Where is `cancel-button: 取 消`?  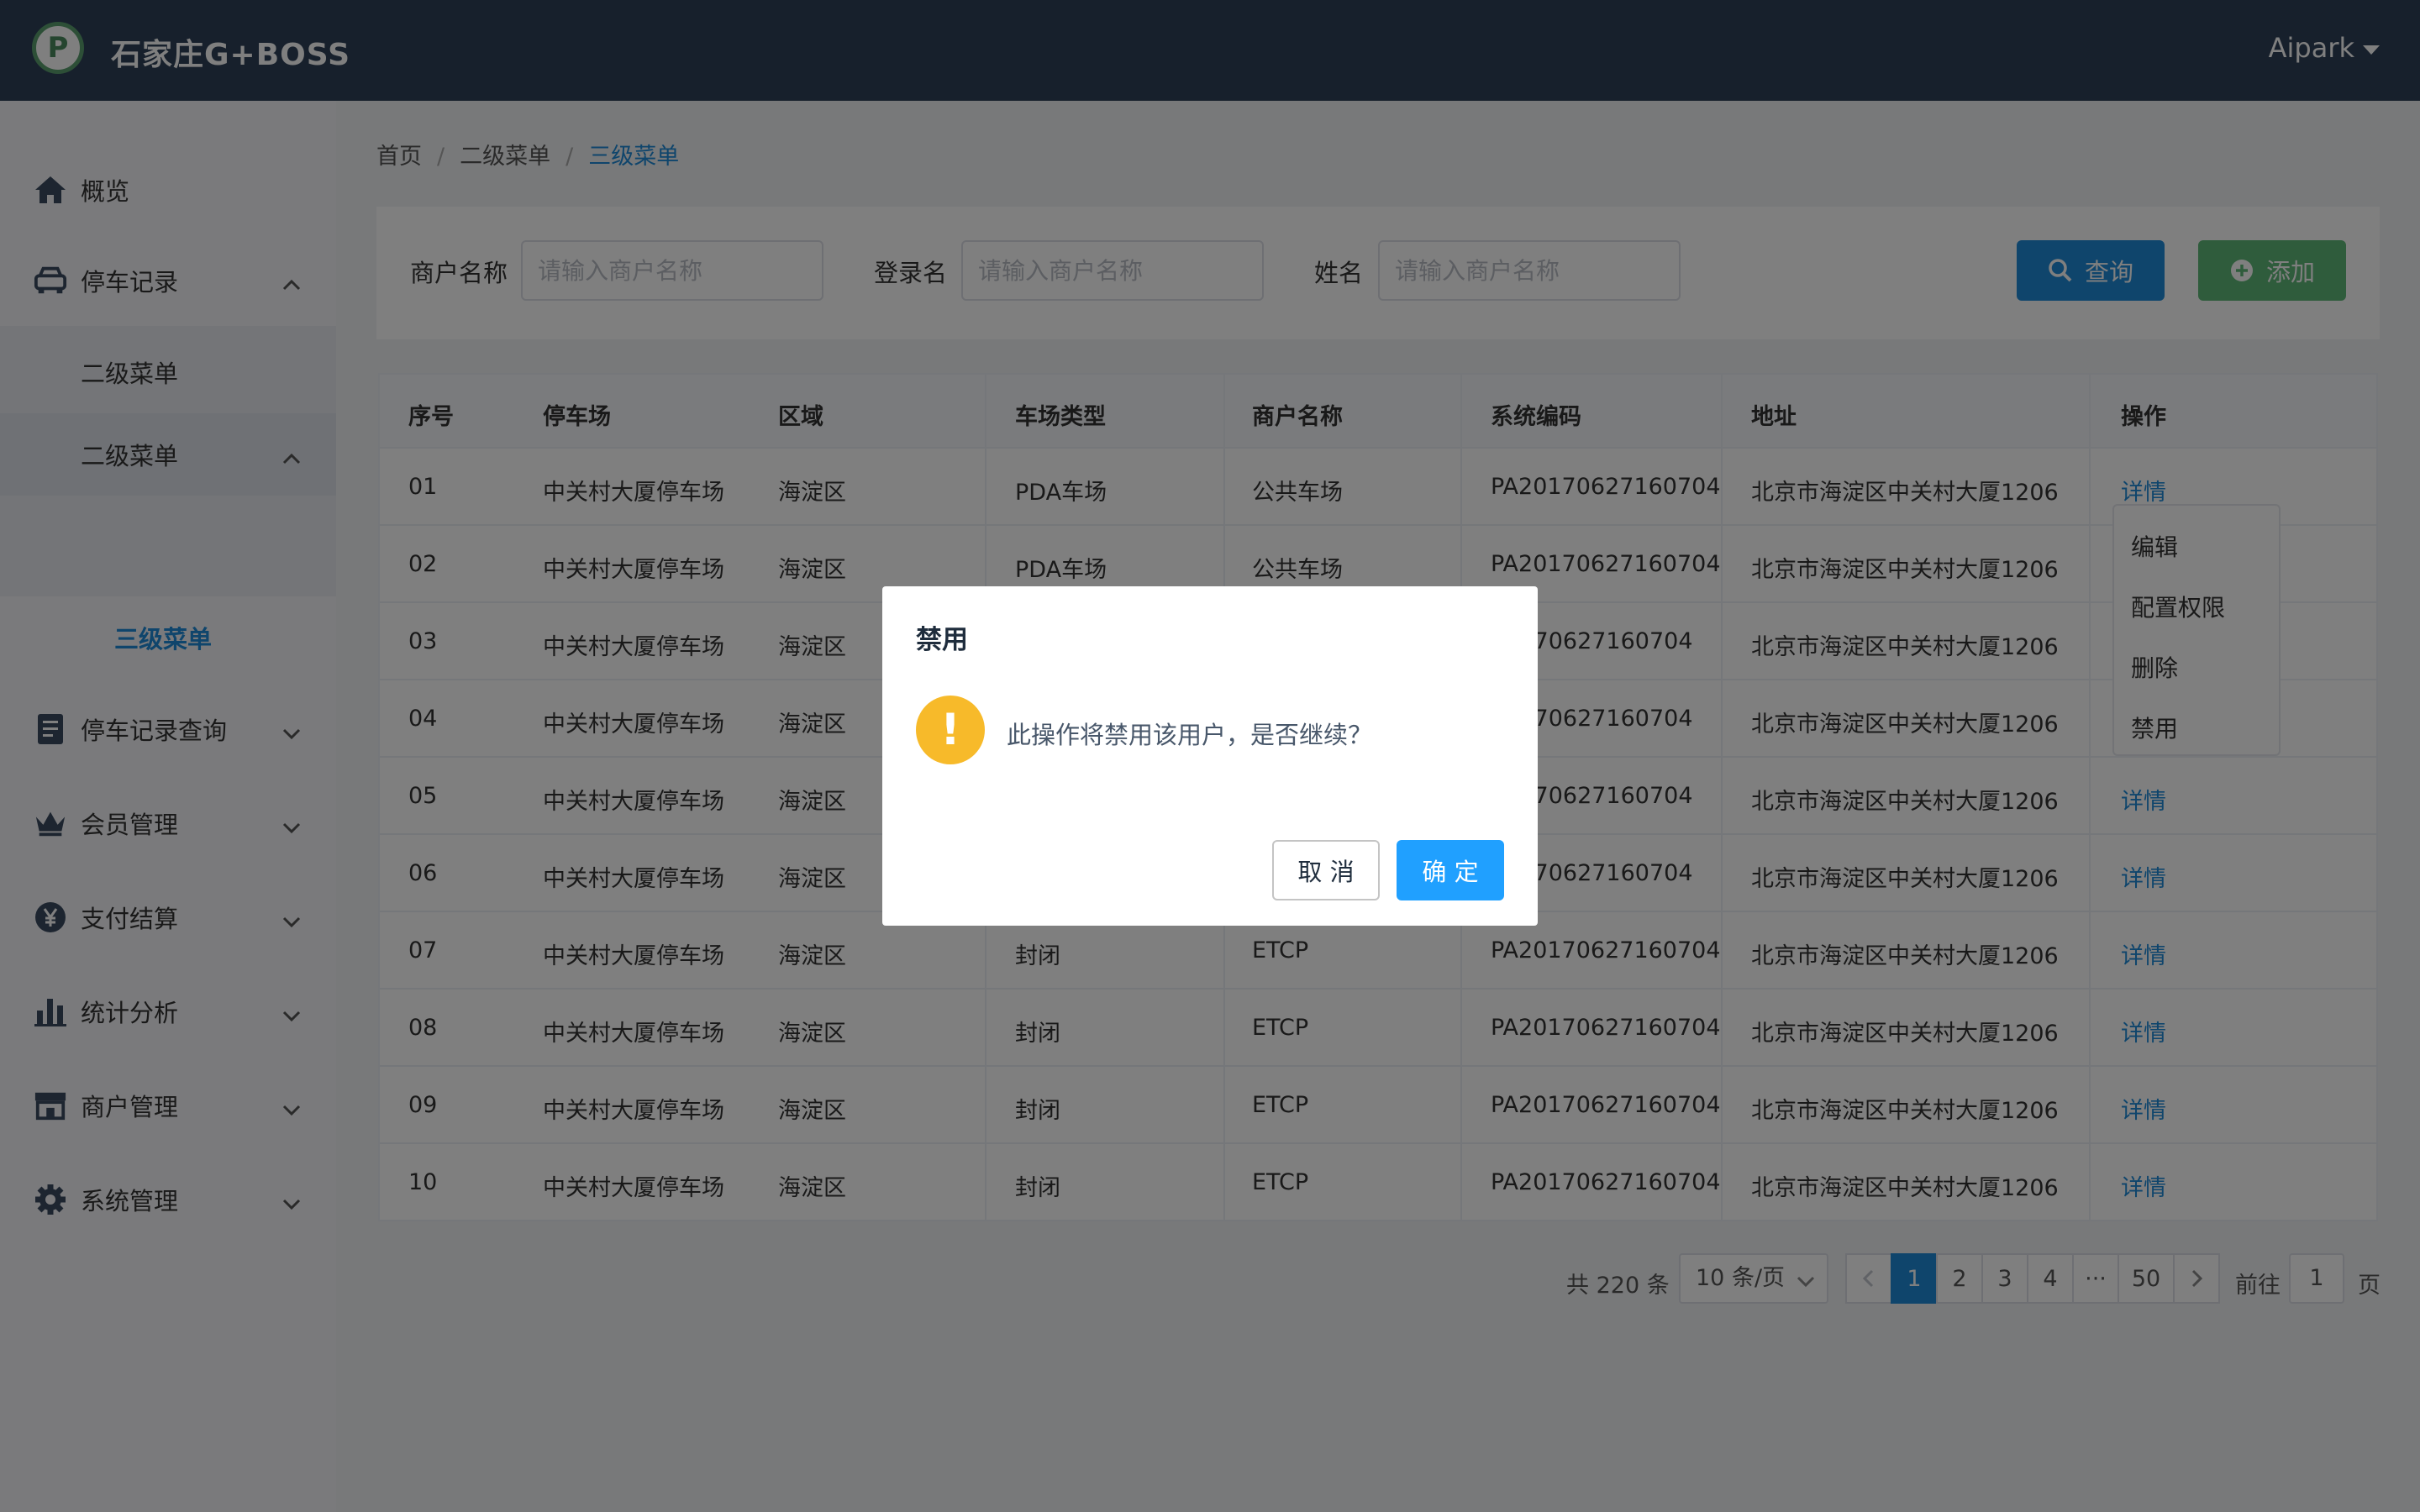
cancel-button: 取 消 is located at coordinates (1326, 870).